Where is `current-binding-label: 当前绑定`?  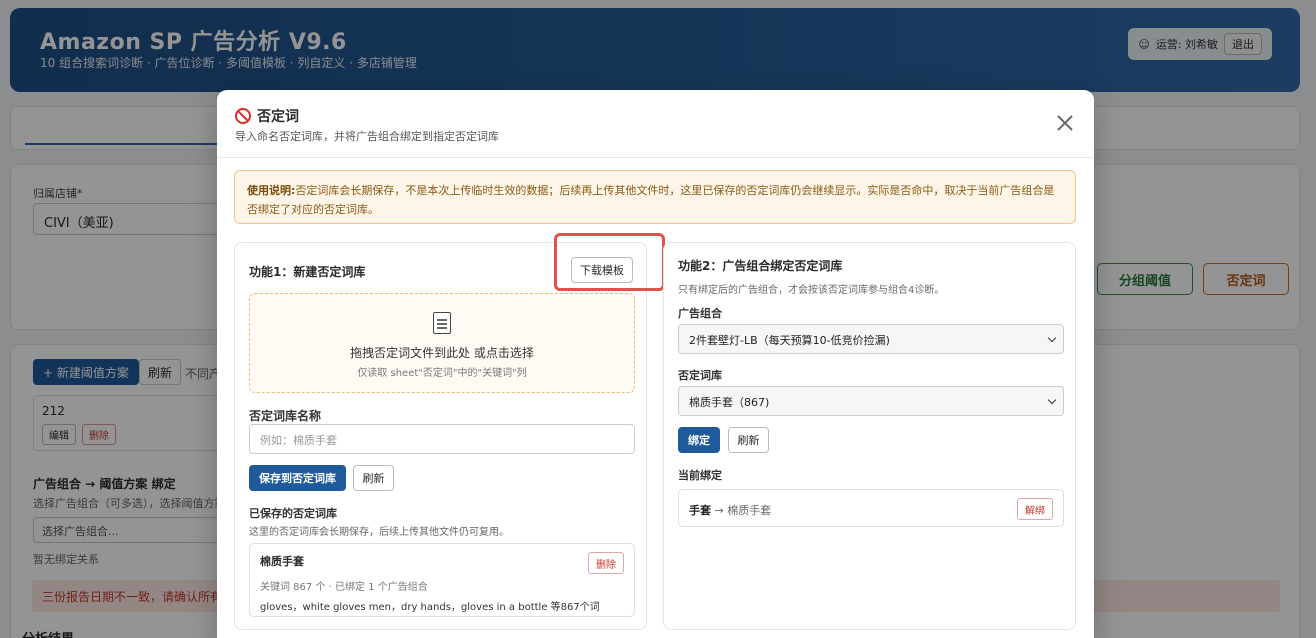 current-binding-label: 当前绑定 is located at coordinates (700, 475).